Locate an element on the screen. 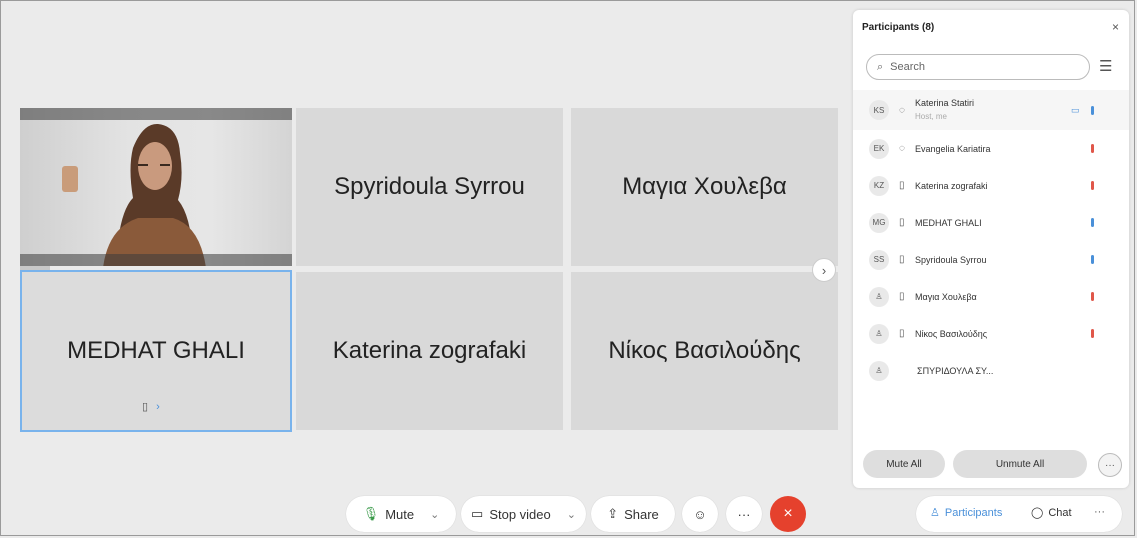 The image size is (1137, 538). list-item: KZ ▯ Katerina zografaki is located at coordinates (991, 185).